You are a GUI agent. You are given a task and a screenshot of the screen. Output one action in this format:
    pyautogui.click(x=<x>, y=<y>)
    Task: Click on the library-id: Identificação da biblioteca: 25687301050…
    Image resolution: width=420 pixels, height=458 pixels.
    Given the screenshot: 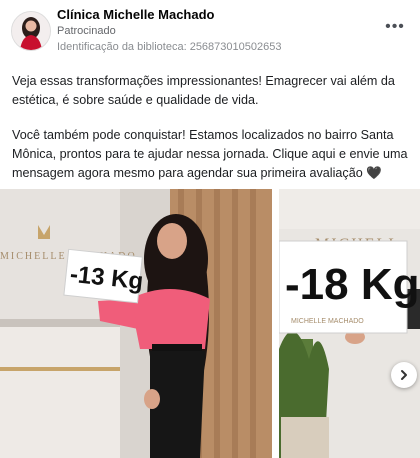 What is the action you would take?
    pyautogui.click(x=169, y=47)
    